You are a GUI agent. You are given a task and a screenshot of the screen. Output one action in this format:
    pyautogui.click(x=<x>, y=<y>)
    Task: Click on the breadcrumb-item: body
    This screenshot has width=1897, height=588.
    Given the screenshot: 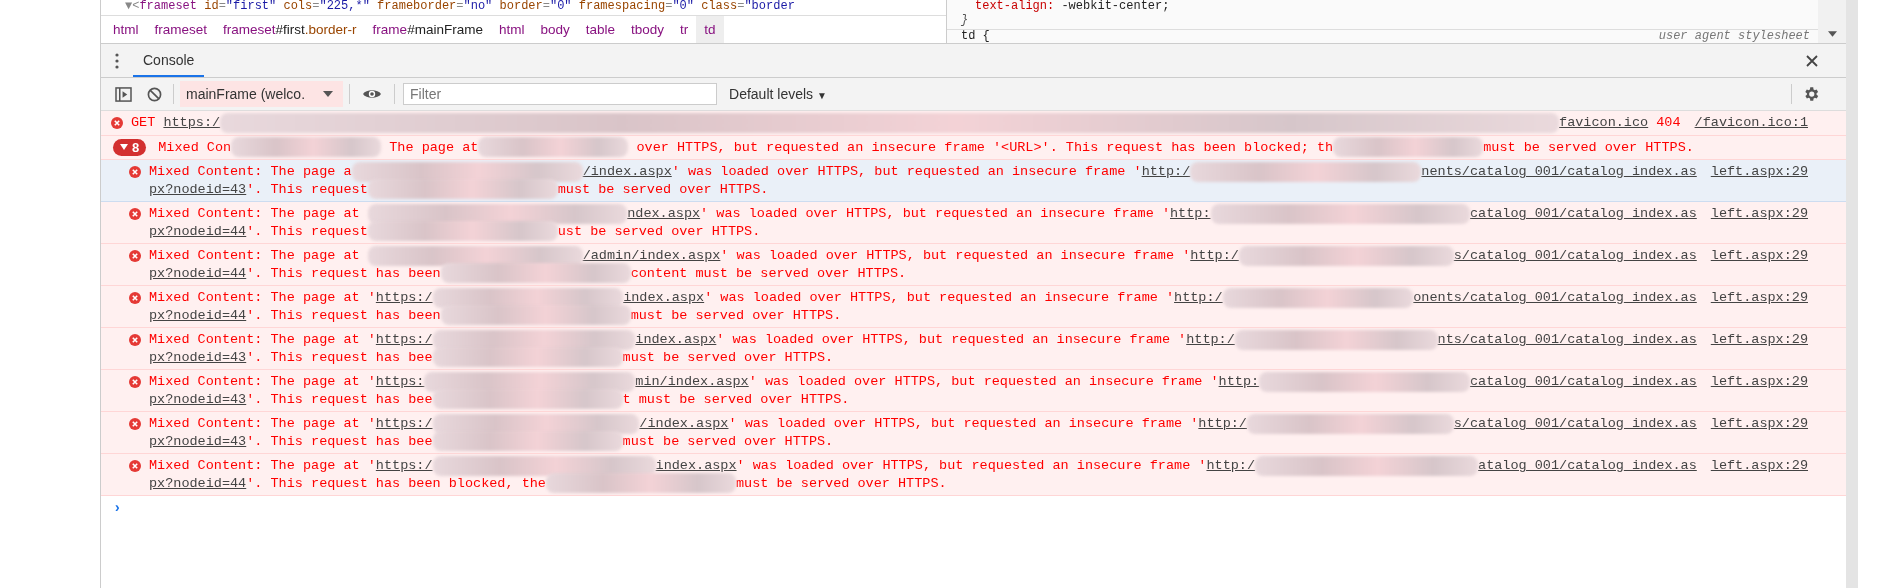 What is the action you would take?
    pyautogui.click(x=555, y=29)
    